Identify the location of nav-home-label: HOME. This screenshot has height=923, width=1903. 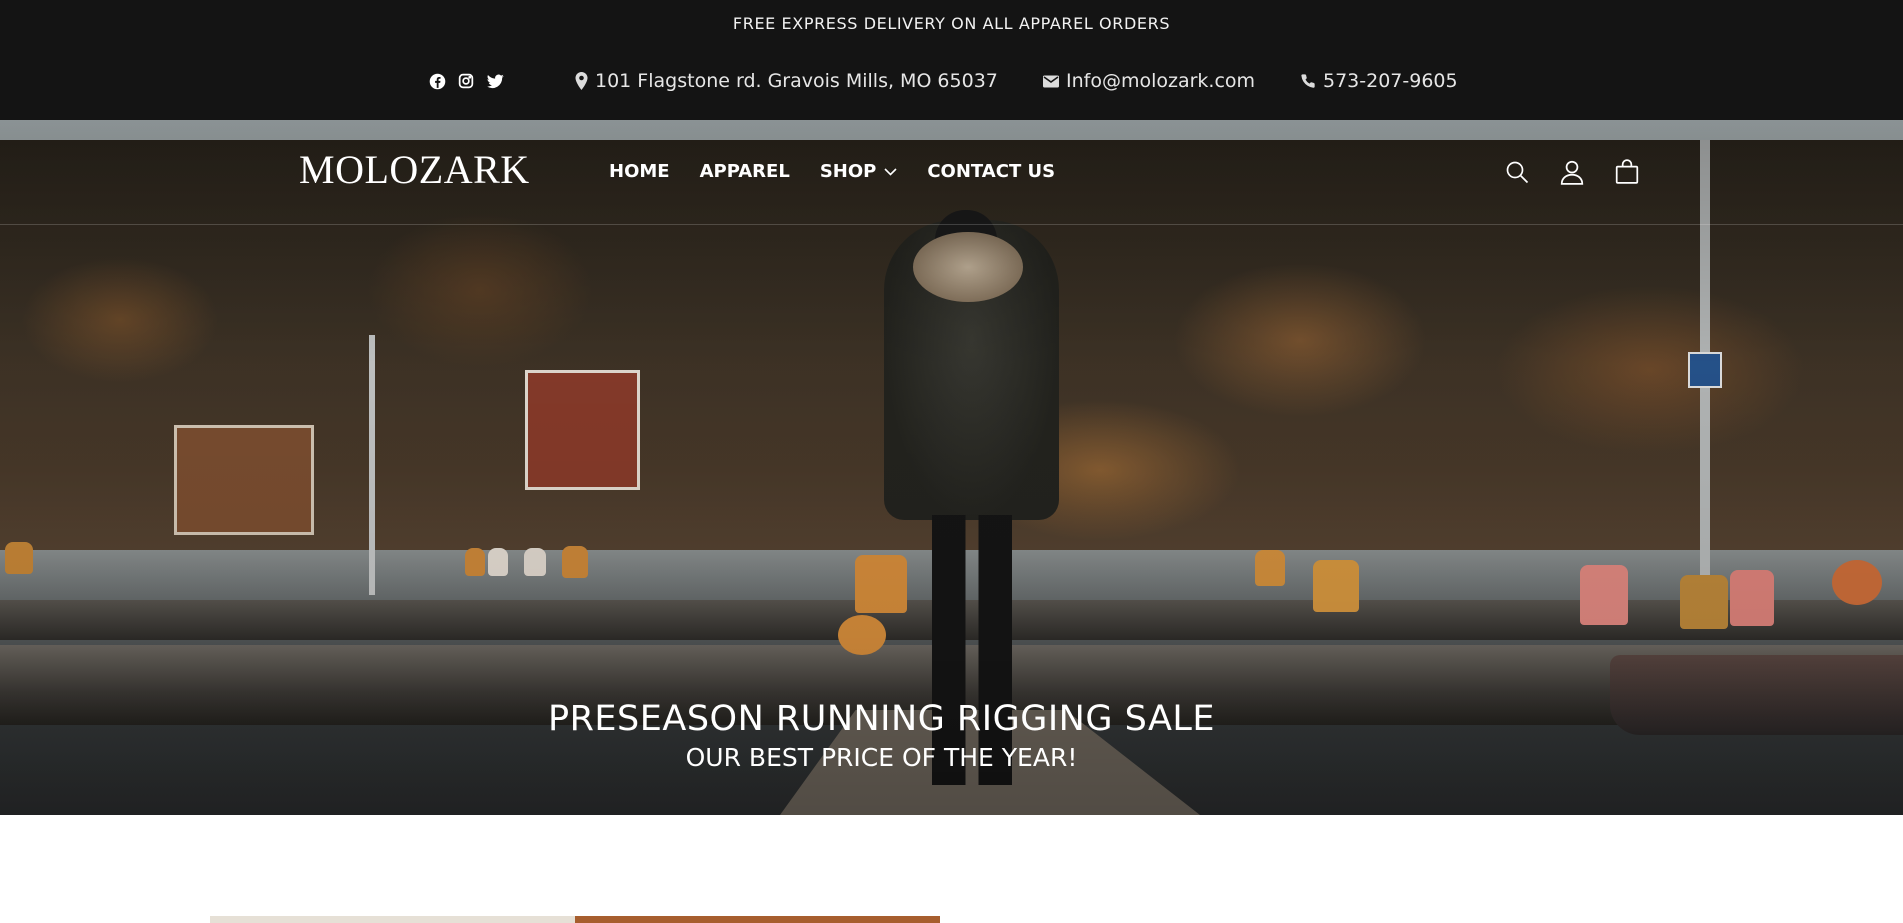
(639, 171).